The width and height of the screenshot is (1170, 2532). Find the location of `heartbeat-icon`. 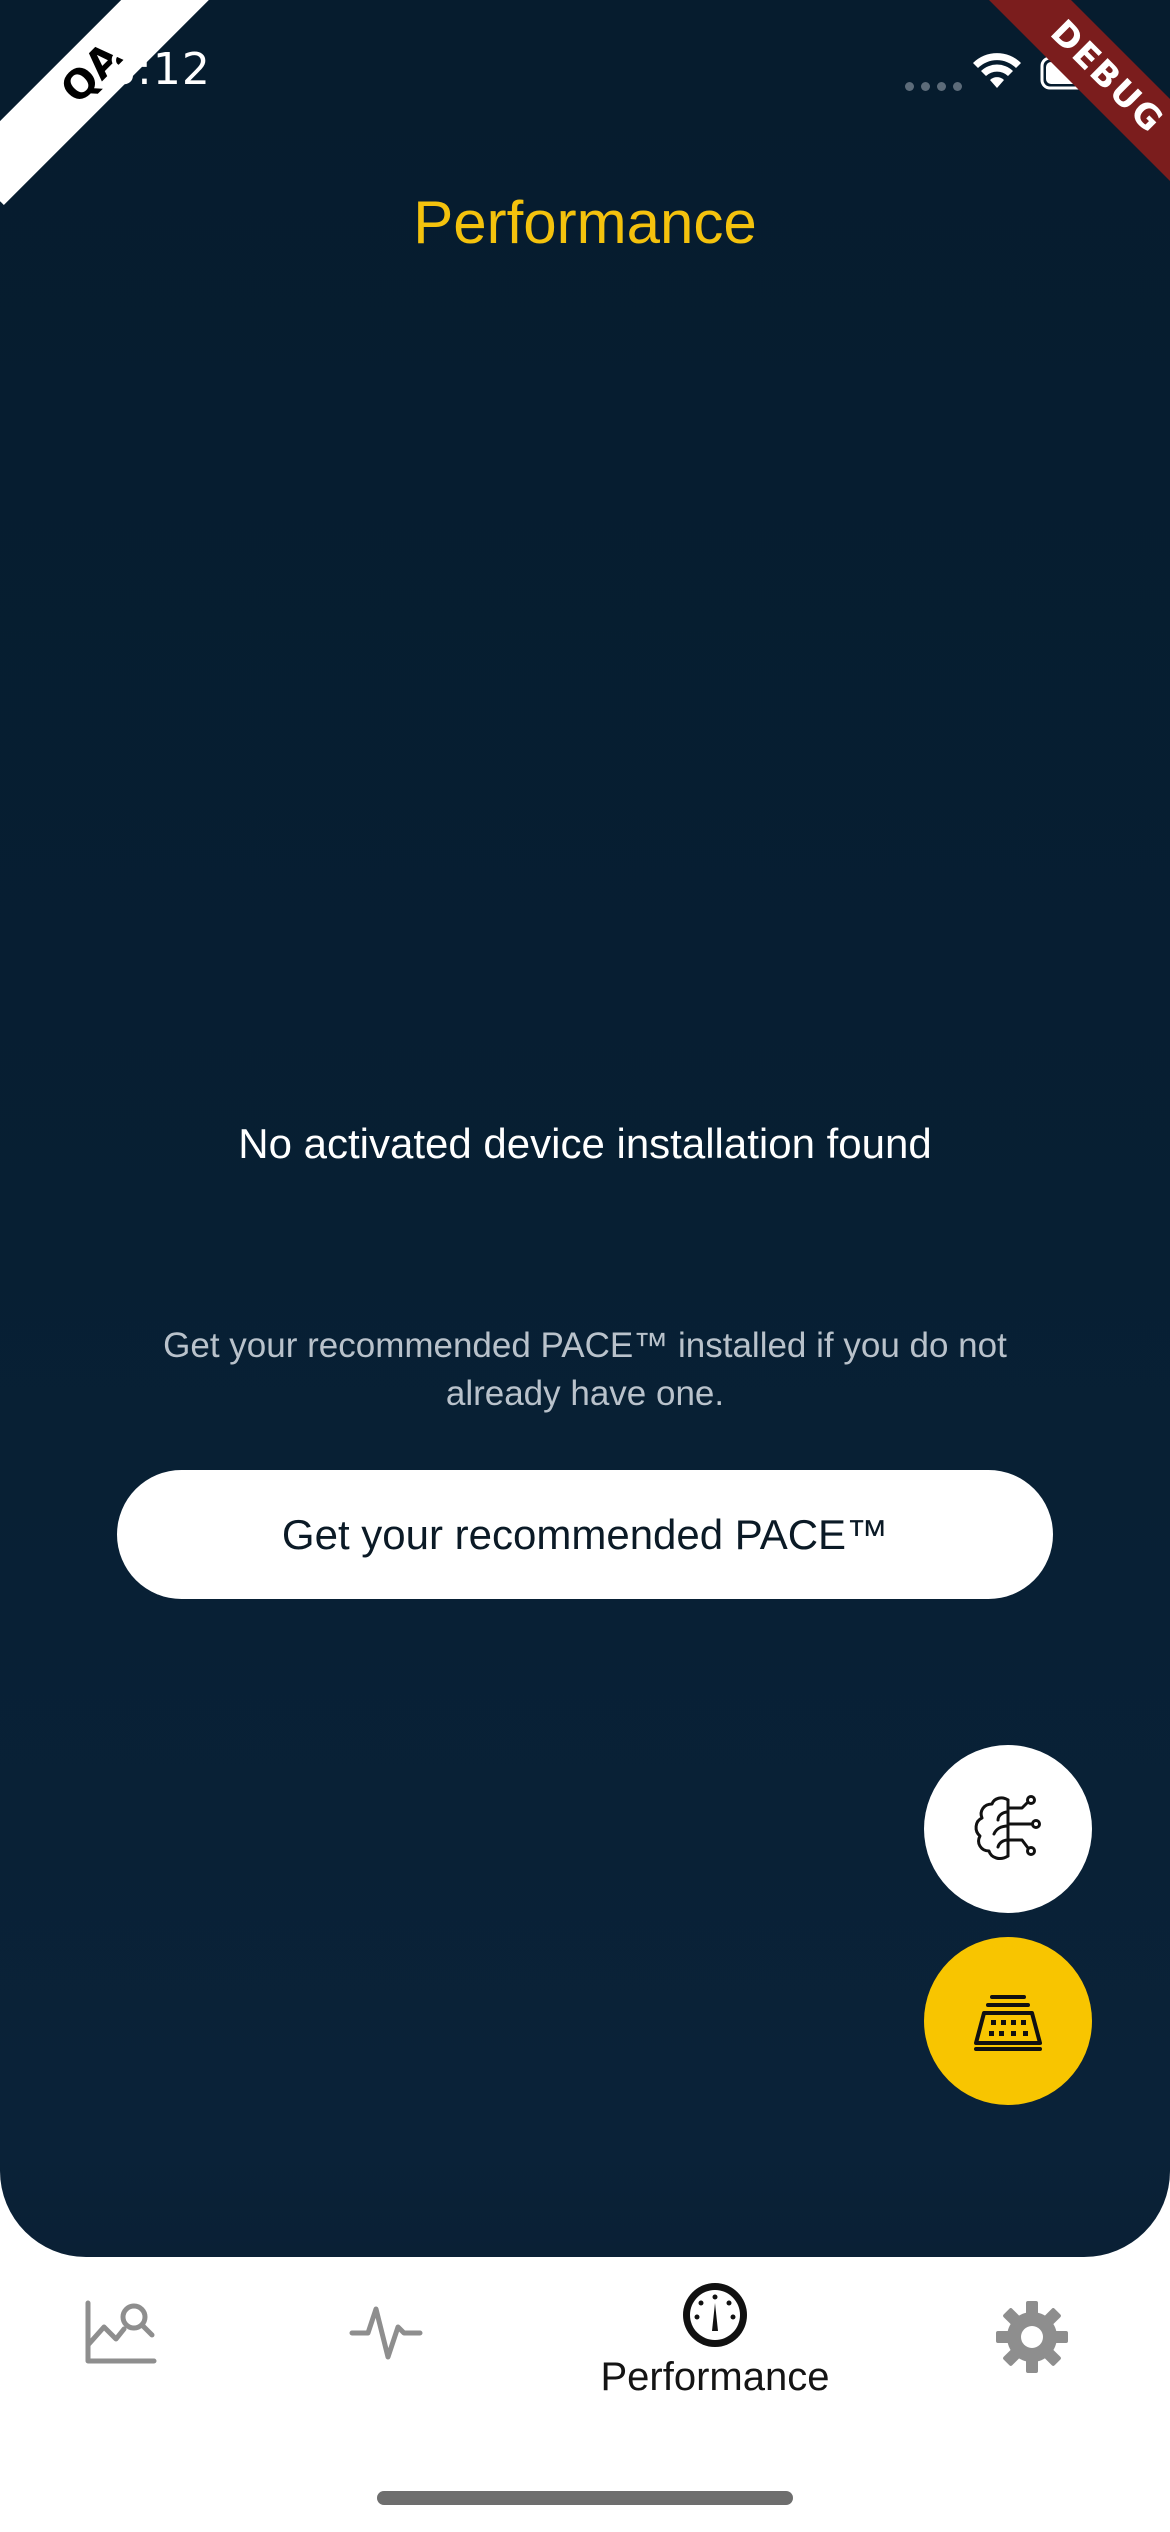

heartbeat-icon is located at coordinates (386, 2333).